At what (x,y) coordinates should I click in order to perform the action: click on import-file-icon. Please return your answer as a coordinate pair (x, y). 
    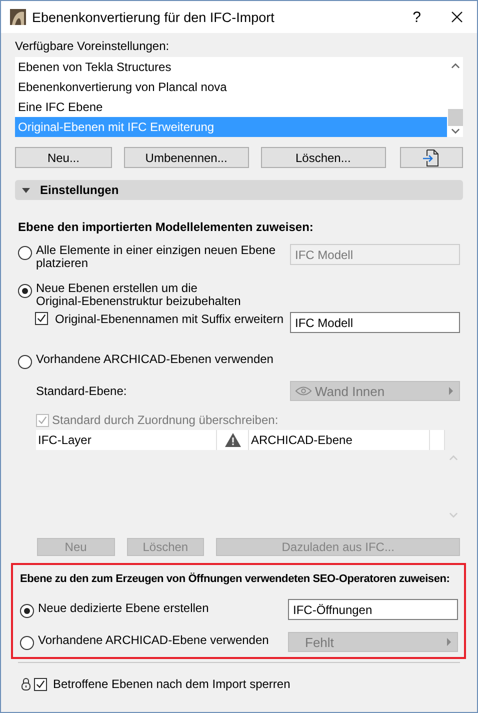
    Looking at the image, I should click on (431, 157).